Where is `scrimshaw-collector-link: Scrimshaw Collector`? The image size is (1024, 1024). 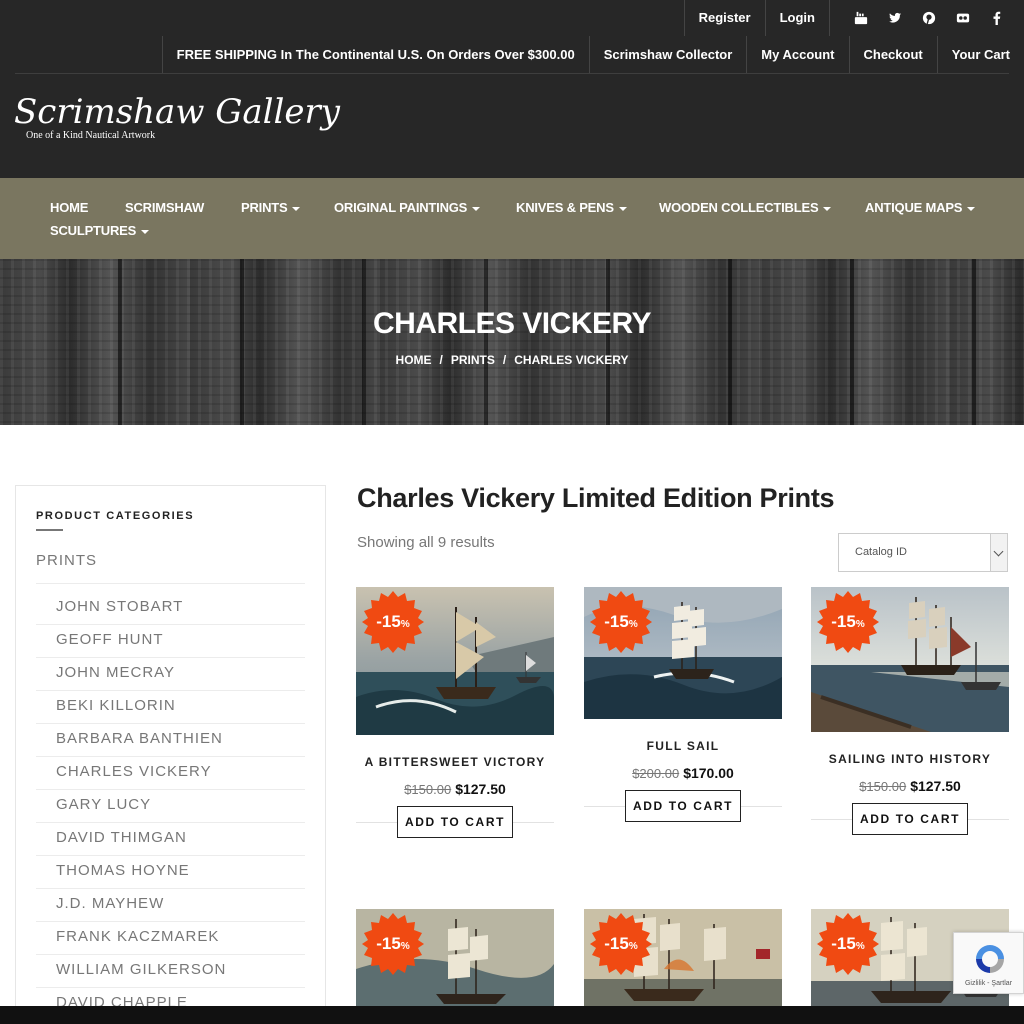
scrimshaw-collector-link: Scrimshaw Collector is located at coordinates (667, 55).